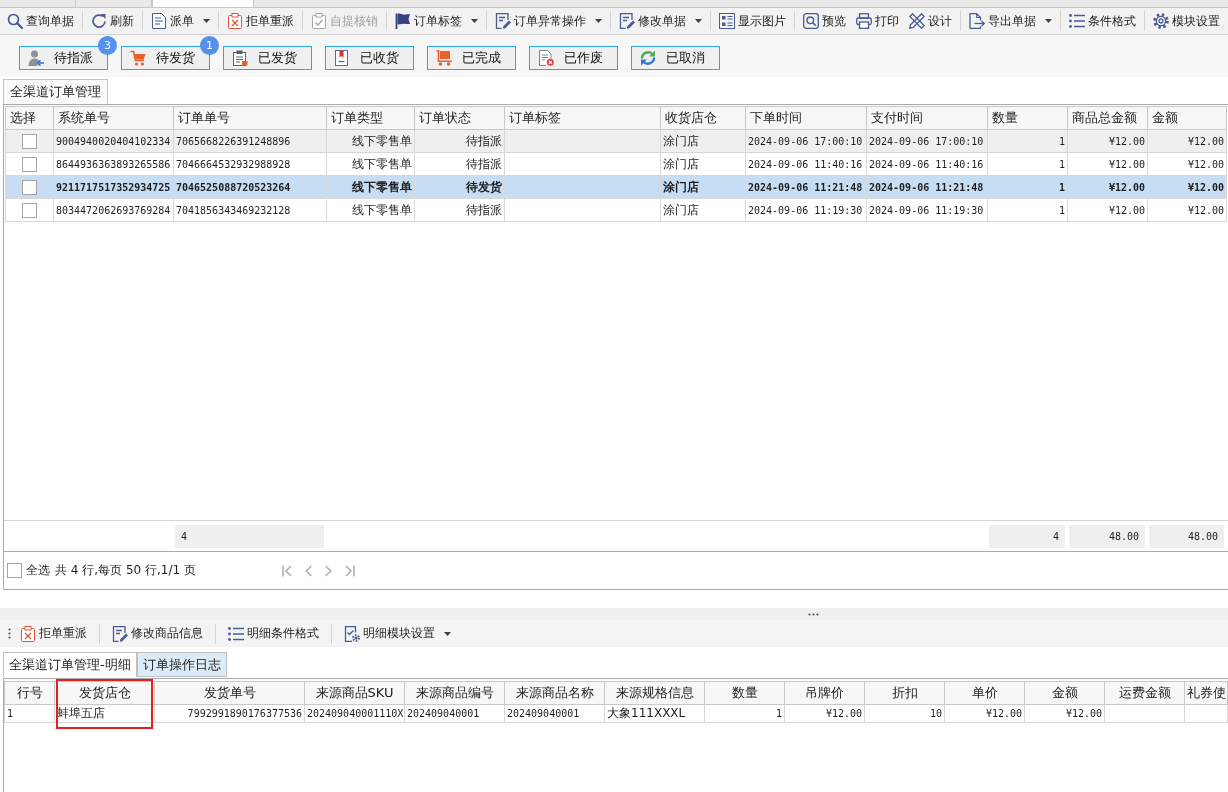 The height and width of the screenshot is (792, 1228). I want to click on column-header: 折扣, so click(904, 693).